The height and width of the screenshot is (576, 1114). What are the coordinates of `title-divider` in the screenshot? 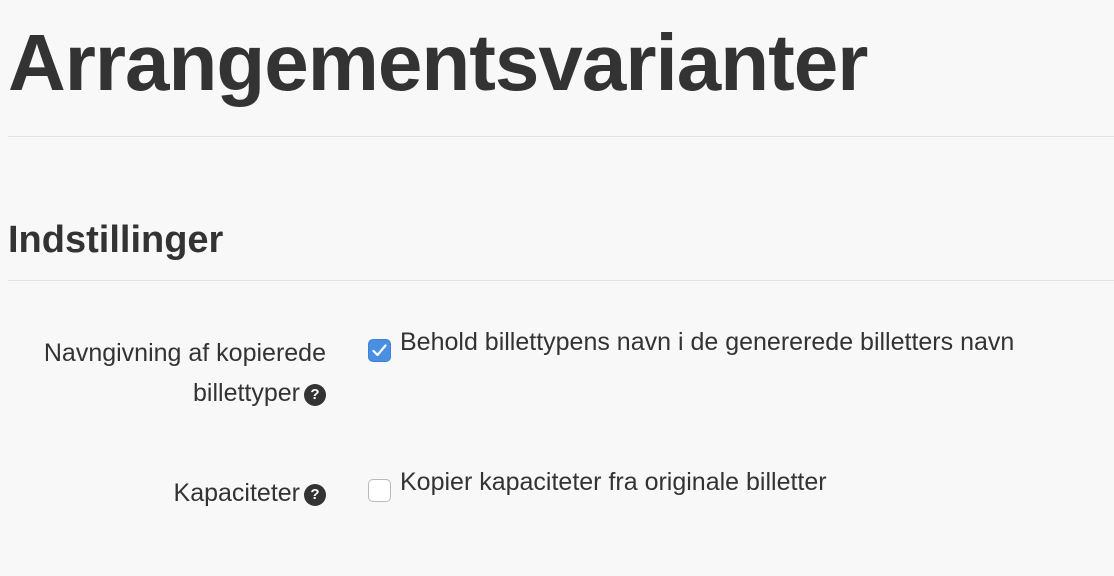 It's located at (561, 136).